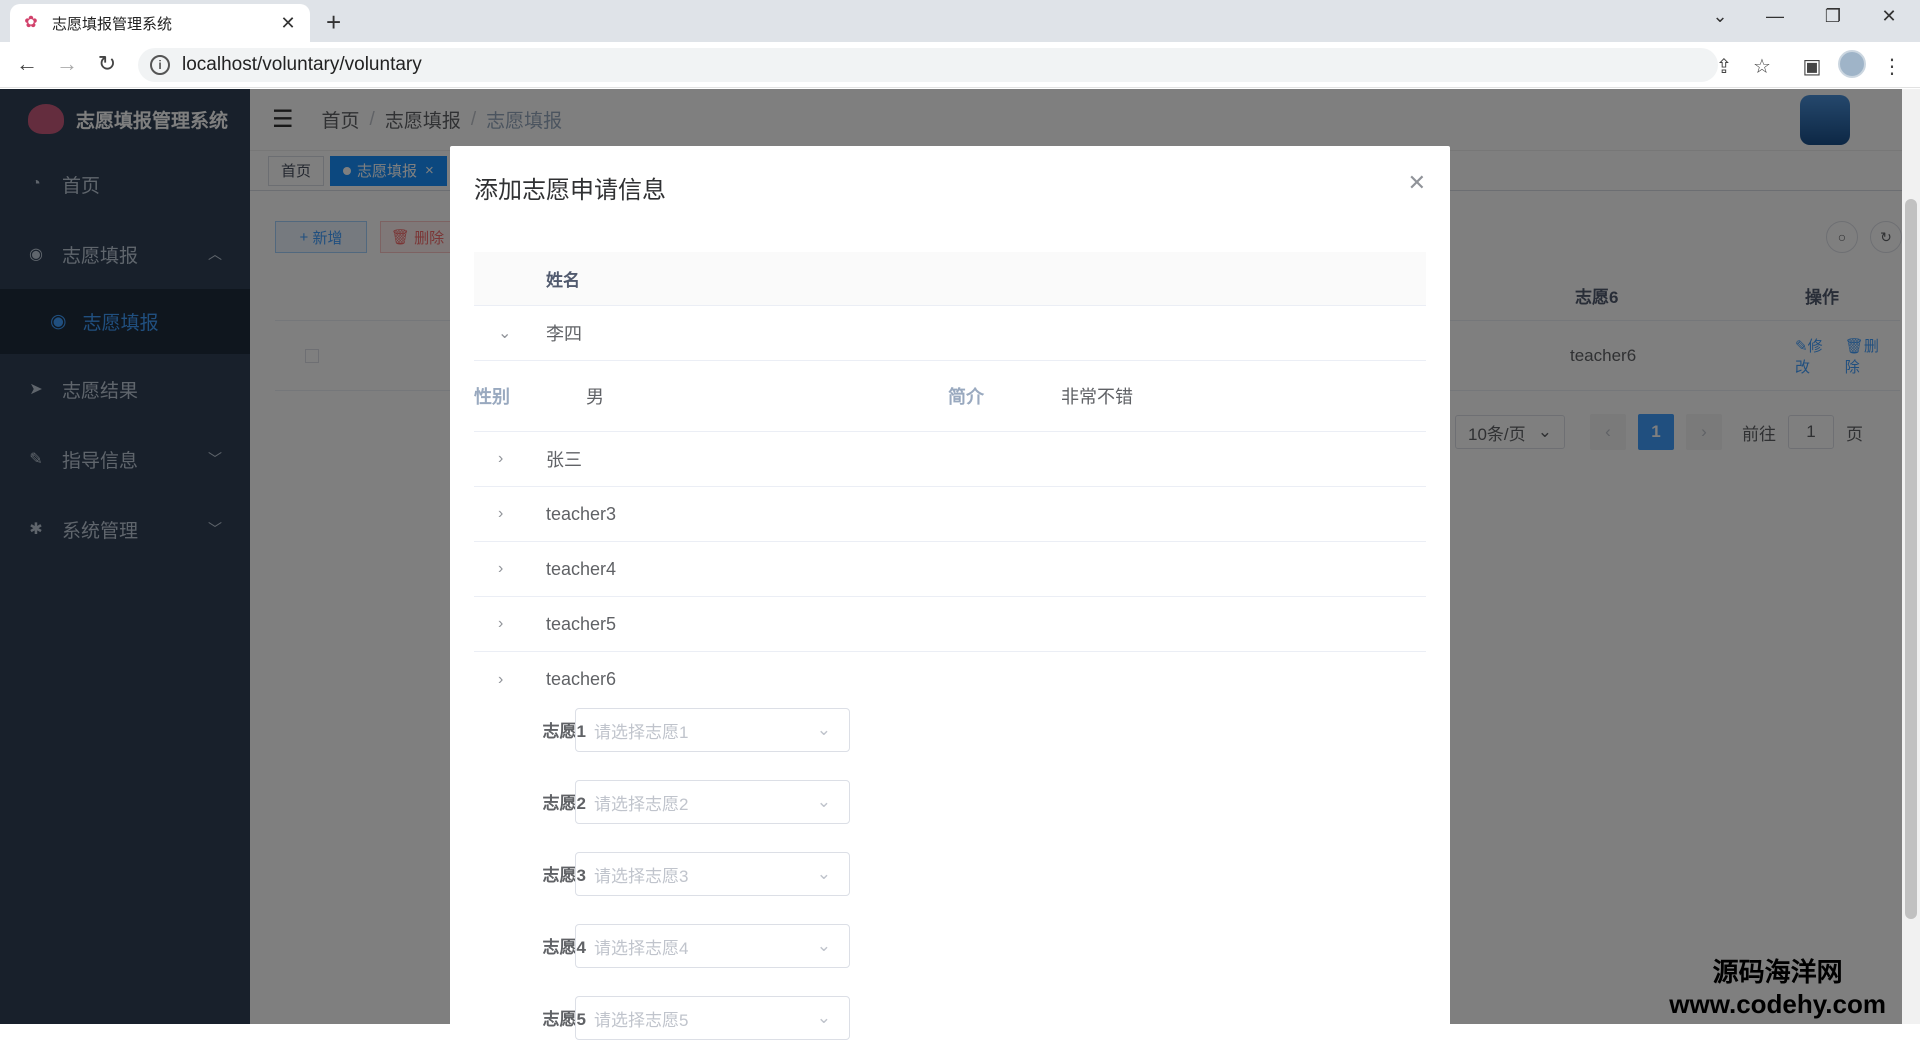 The height and width of the screenshot is (1040, 1920). Describe the element at coordinates (1852, 64) in the screenshot. I see `profile-avatar` at that location.